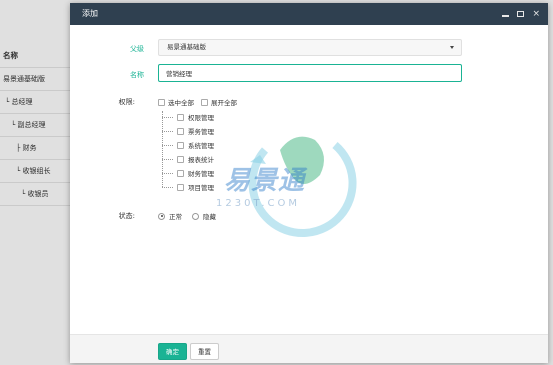 The image size is (553, 365). Describe the element at coordinates (310, 47) in the screenshot. I see `parent-select: 易景通基础版` at that location.